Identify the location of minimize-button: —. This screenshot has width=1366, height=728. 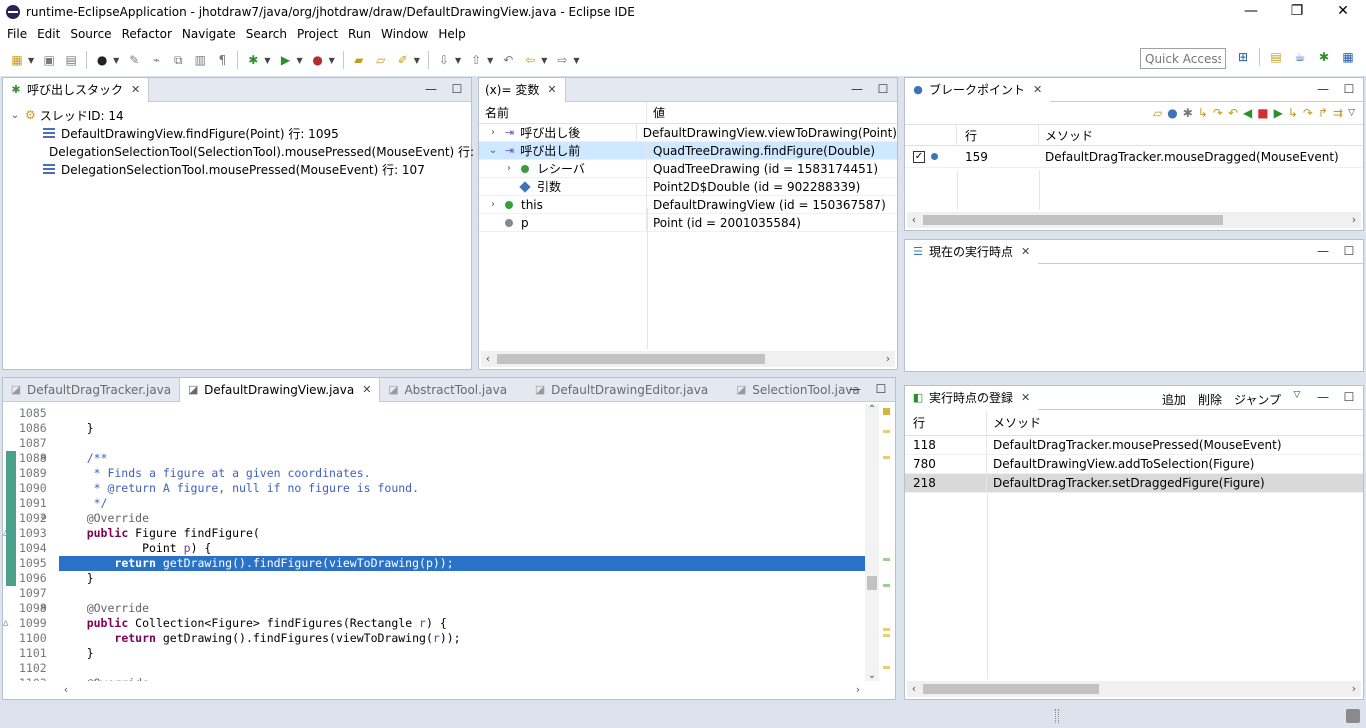
(1251, 12).